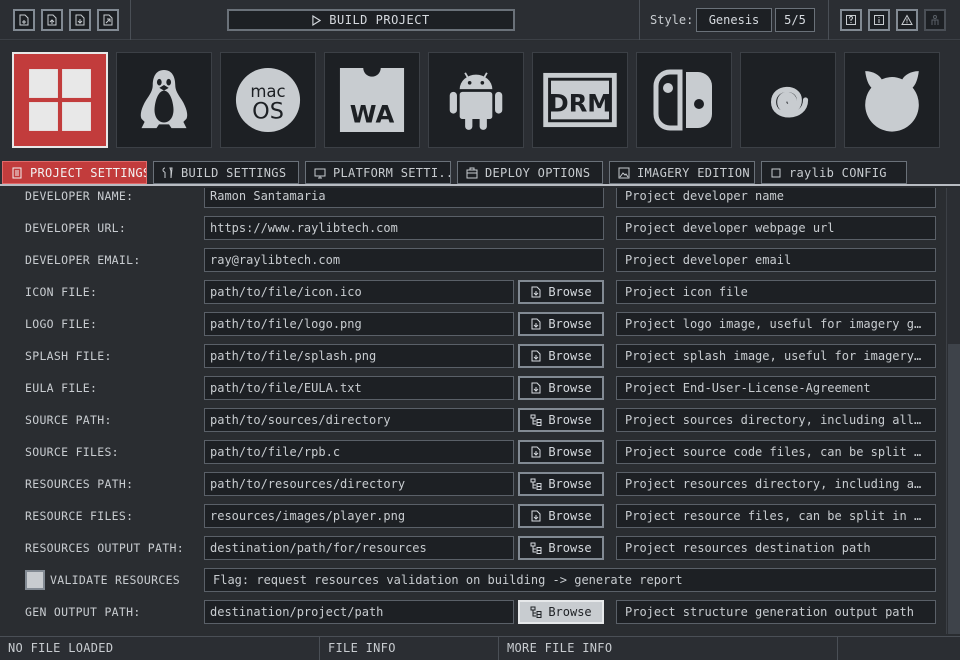  I want to click on tab-label: BUILD SETTINGS, so click(234, 172).